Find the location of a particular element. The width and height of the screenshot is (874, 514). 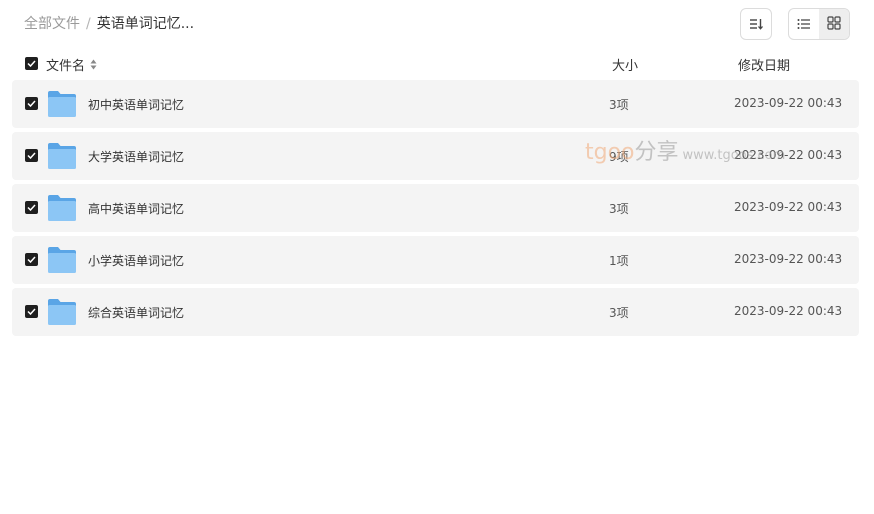

breadcrumb-root-link: 全部文件 is located at coordinates (52, 24).